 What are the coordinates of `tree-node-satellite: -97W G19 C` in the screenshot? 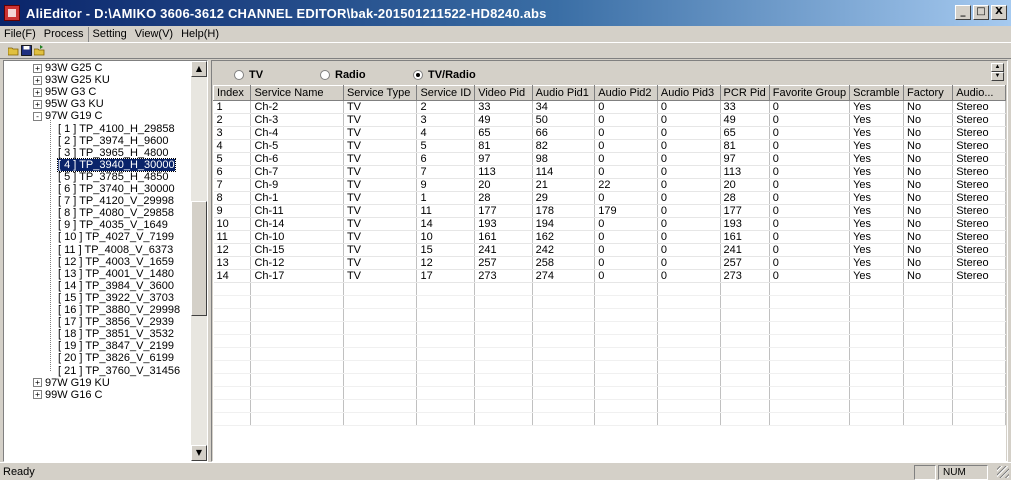 It's located at (67, 116).